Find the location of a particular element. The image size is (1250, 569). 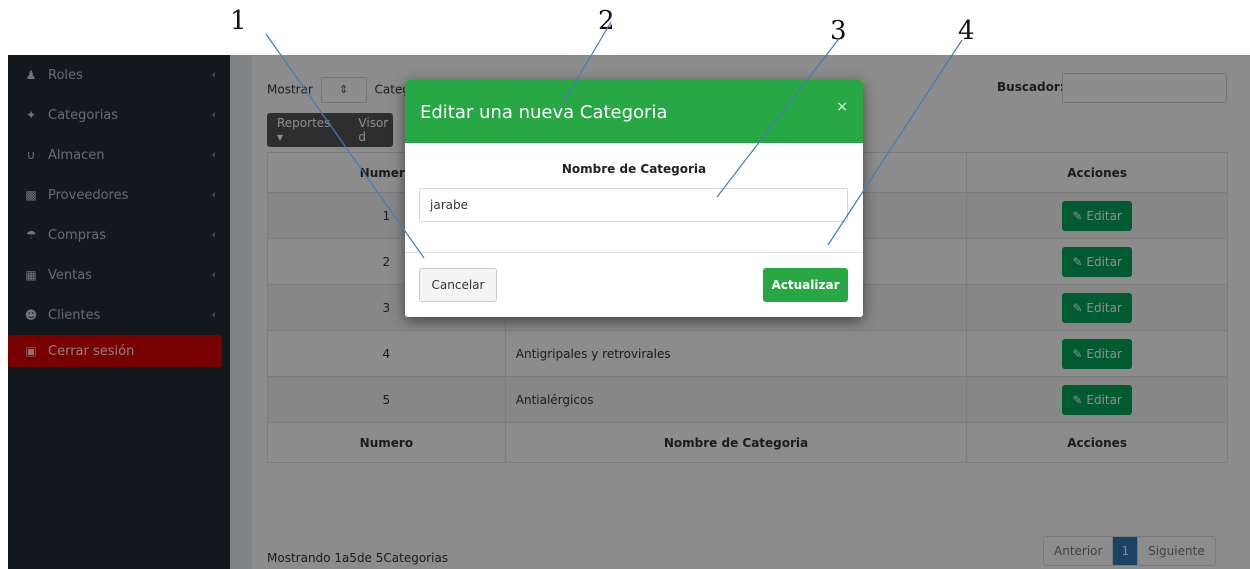

callout-number: 2 is located at coordinates (606, 21).